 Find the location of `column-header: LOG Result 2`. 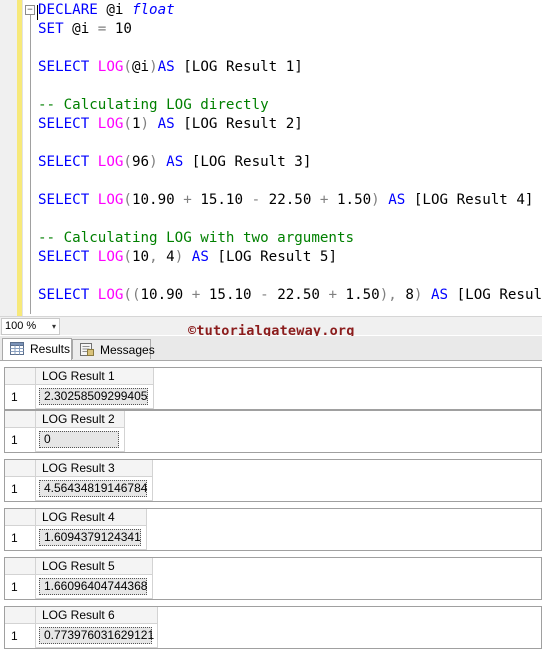

column-header: LOG Result 2 is located at coordinates (80, 419).